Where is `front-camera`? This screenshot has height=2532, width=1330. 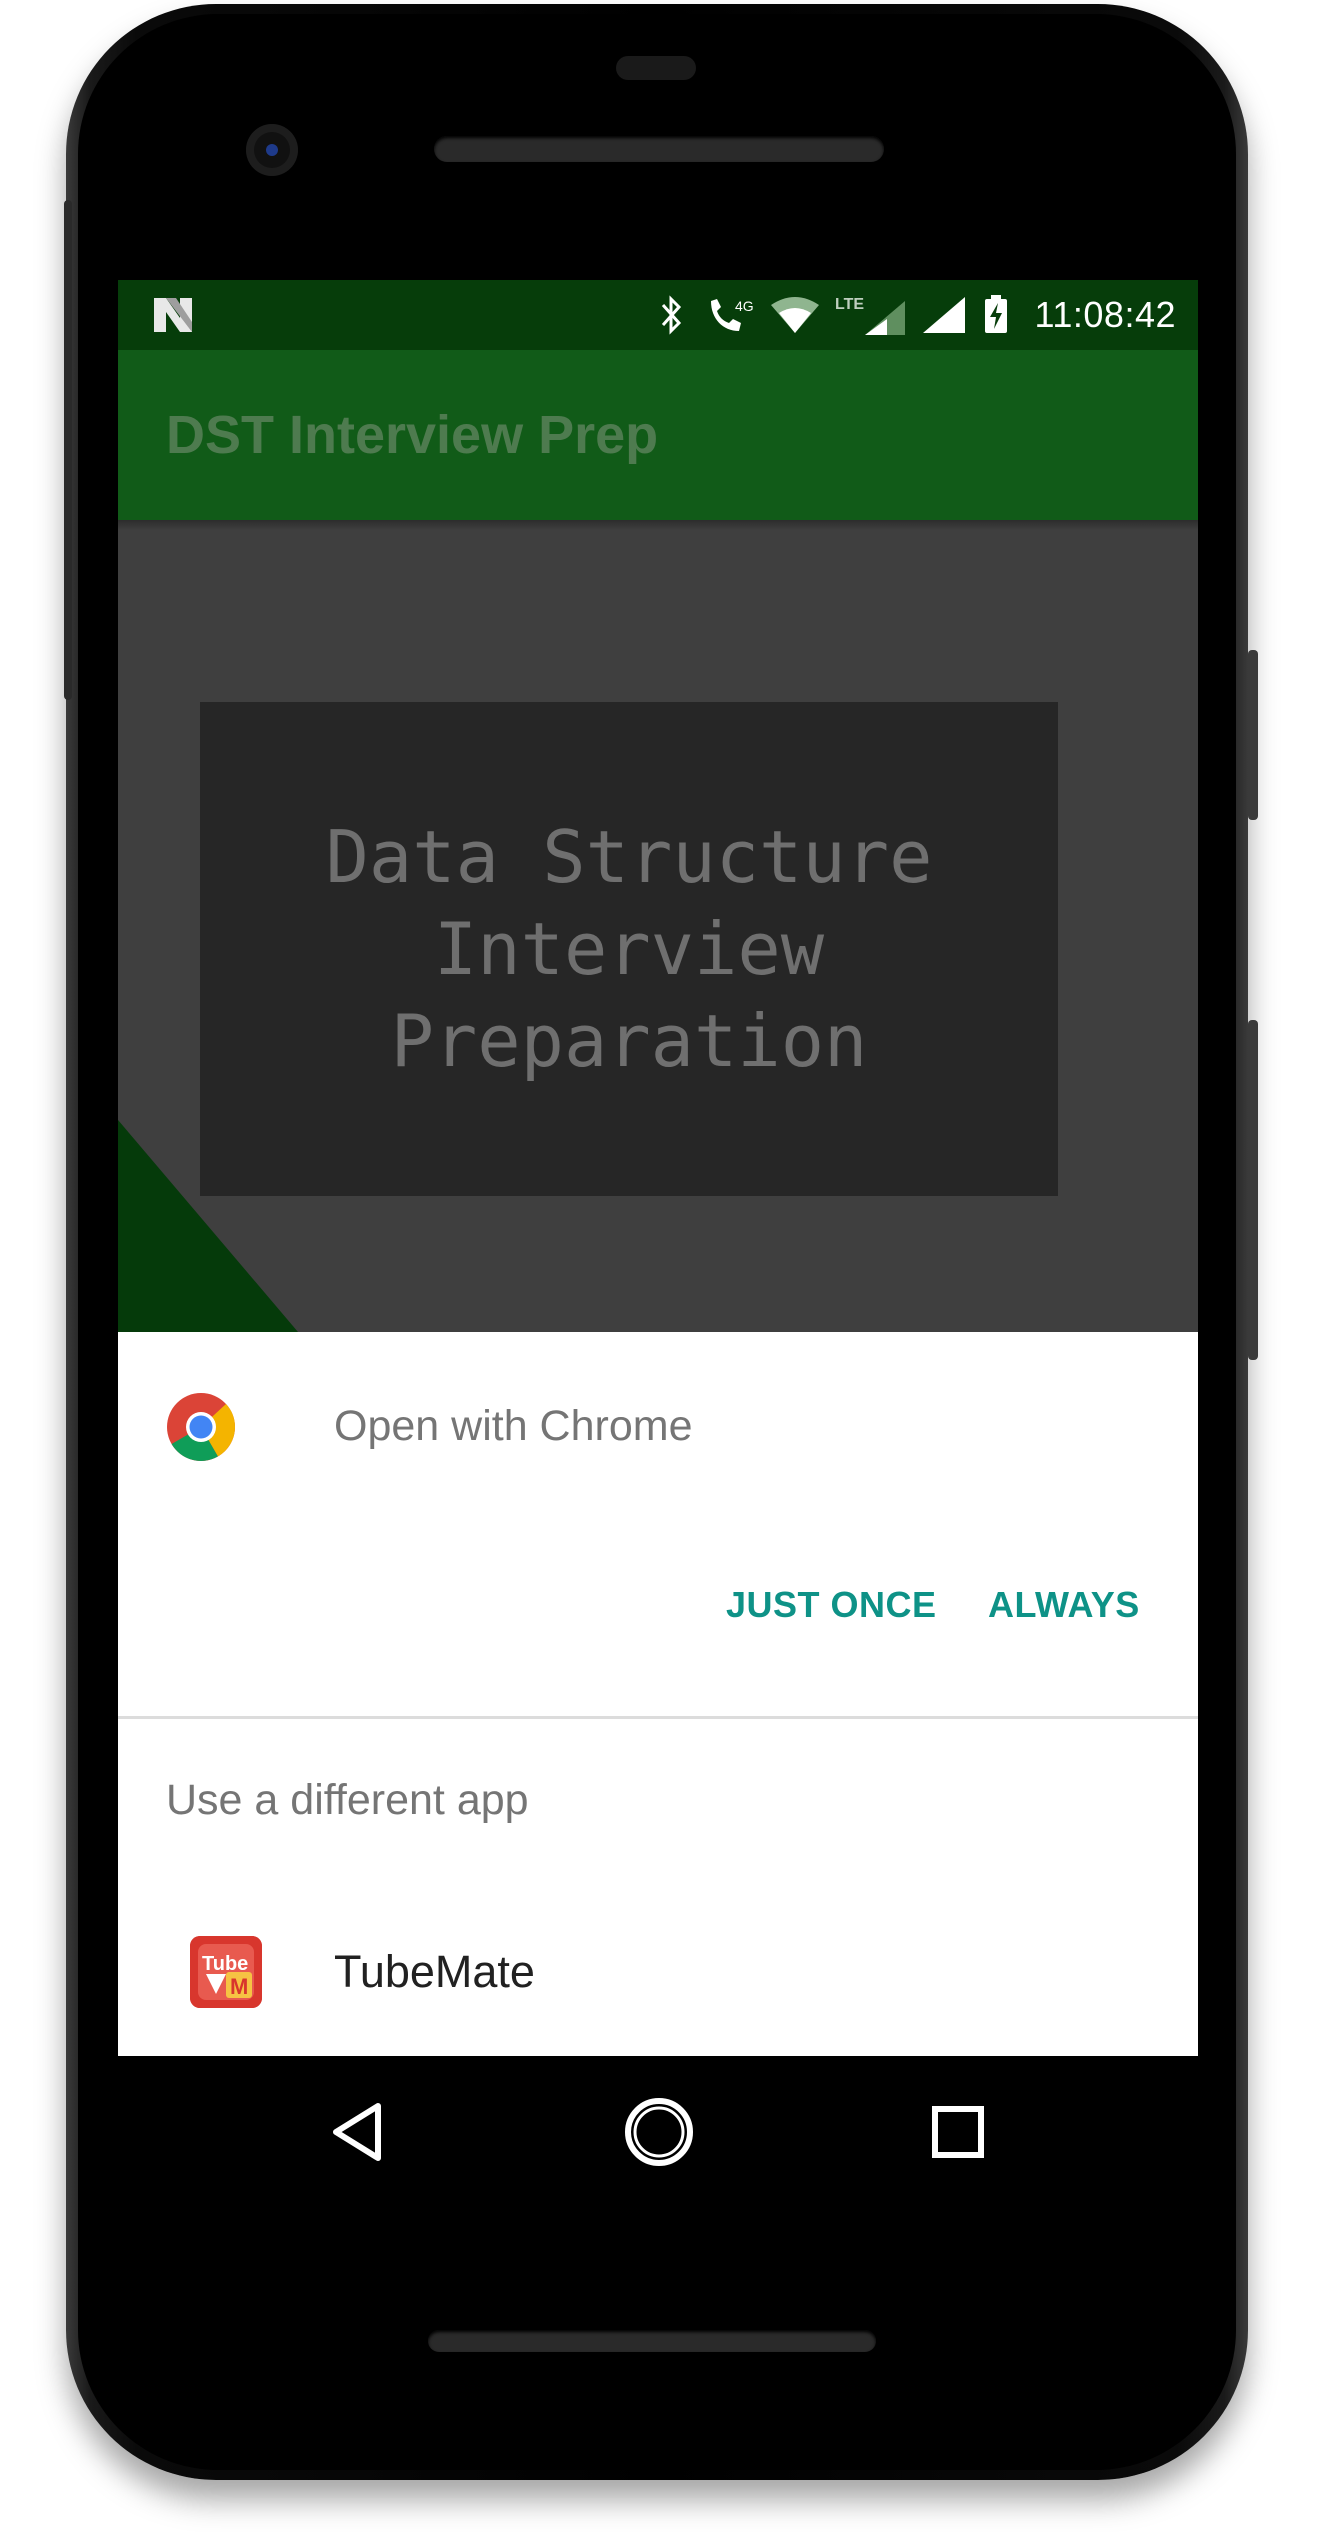
front-camera is located at coordinates (272, 150).